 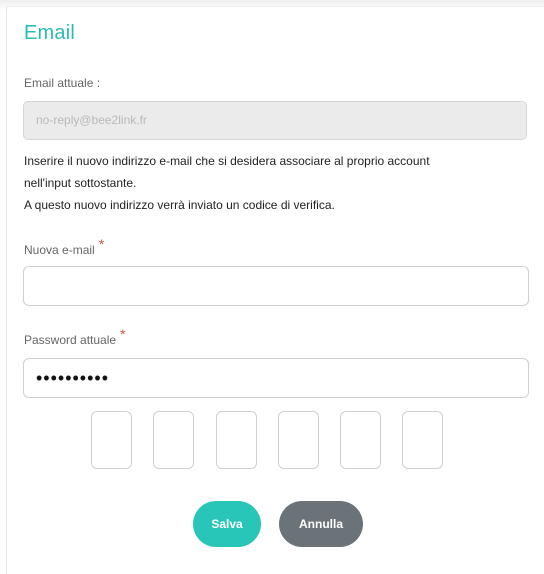 I want to click on current-password-input, so click(x=276, y=378).